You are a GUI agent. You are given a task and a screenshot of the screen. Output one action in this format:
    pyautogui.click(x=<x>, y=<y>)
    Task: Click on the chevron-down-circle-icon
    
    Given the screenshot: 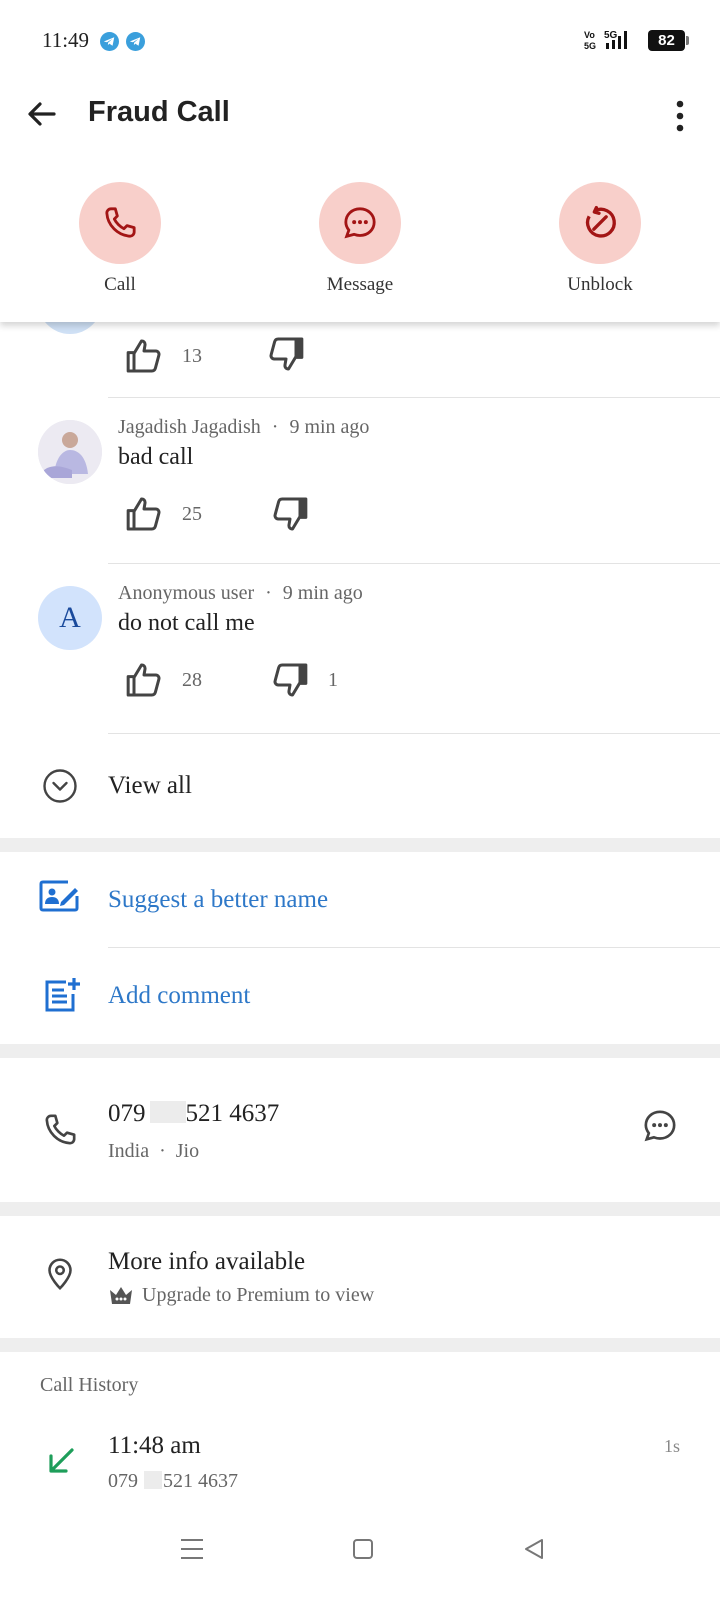 What is the action you would take?
    pyautogui.click(x=60, y=786)
    